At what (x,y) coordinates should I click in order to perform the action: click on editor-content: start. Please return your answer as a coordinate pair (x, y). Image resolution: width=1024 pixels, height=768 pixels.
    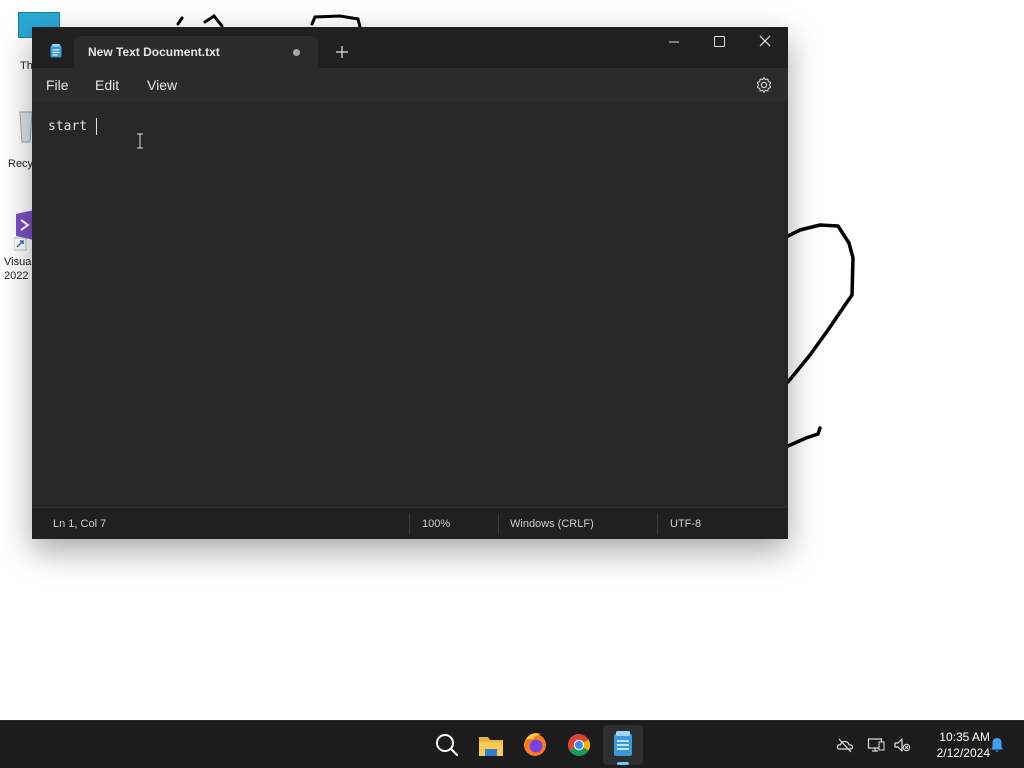
    Looking at the image, I should click on (71, 126).